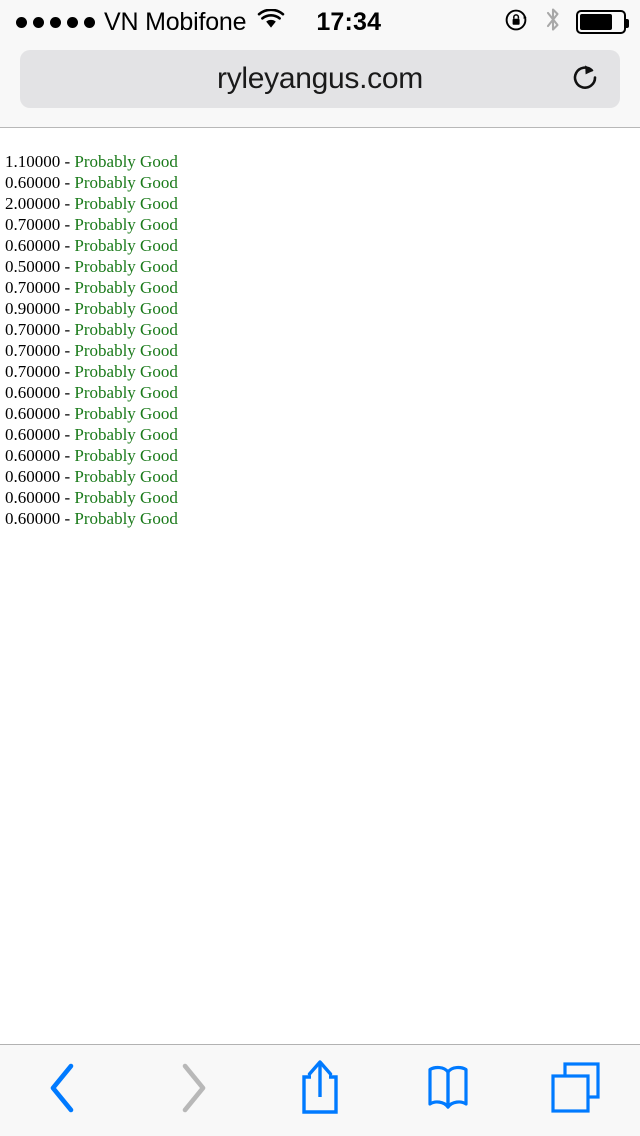 The width and height of the screenshot is (640, 1136). I want to click on reading-row: 0.50000 - Probably Good, so click(322, 266).